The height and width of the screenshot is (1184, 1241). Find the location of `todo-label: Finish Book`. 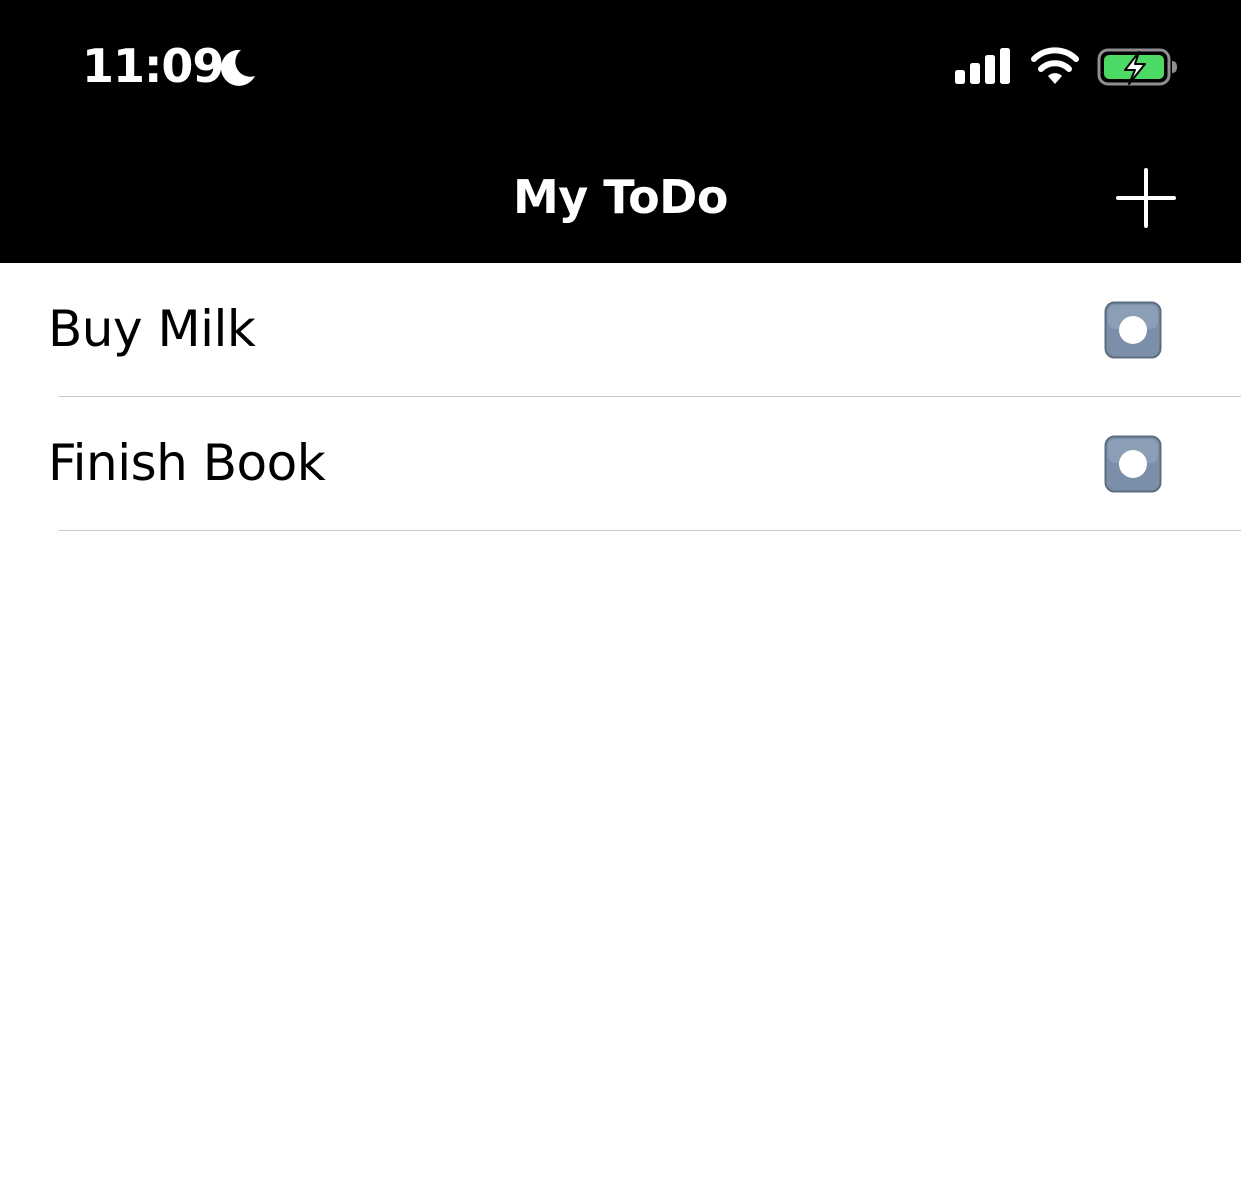

todo-label: Finish Book is located at coordinates (187, 463).